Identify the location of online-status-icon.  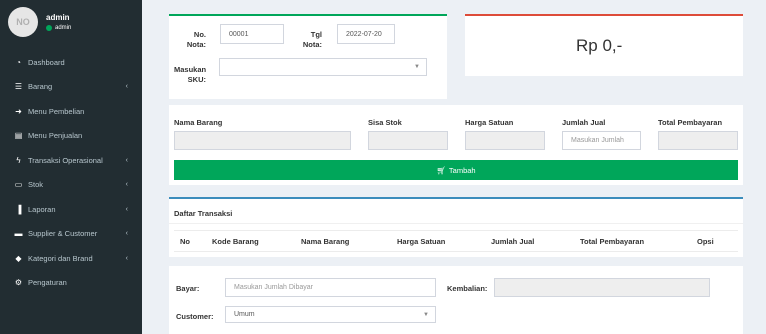
(49, 28).